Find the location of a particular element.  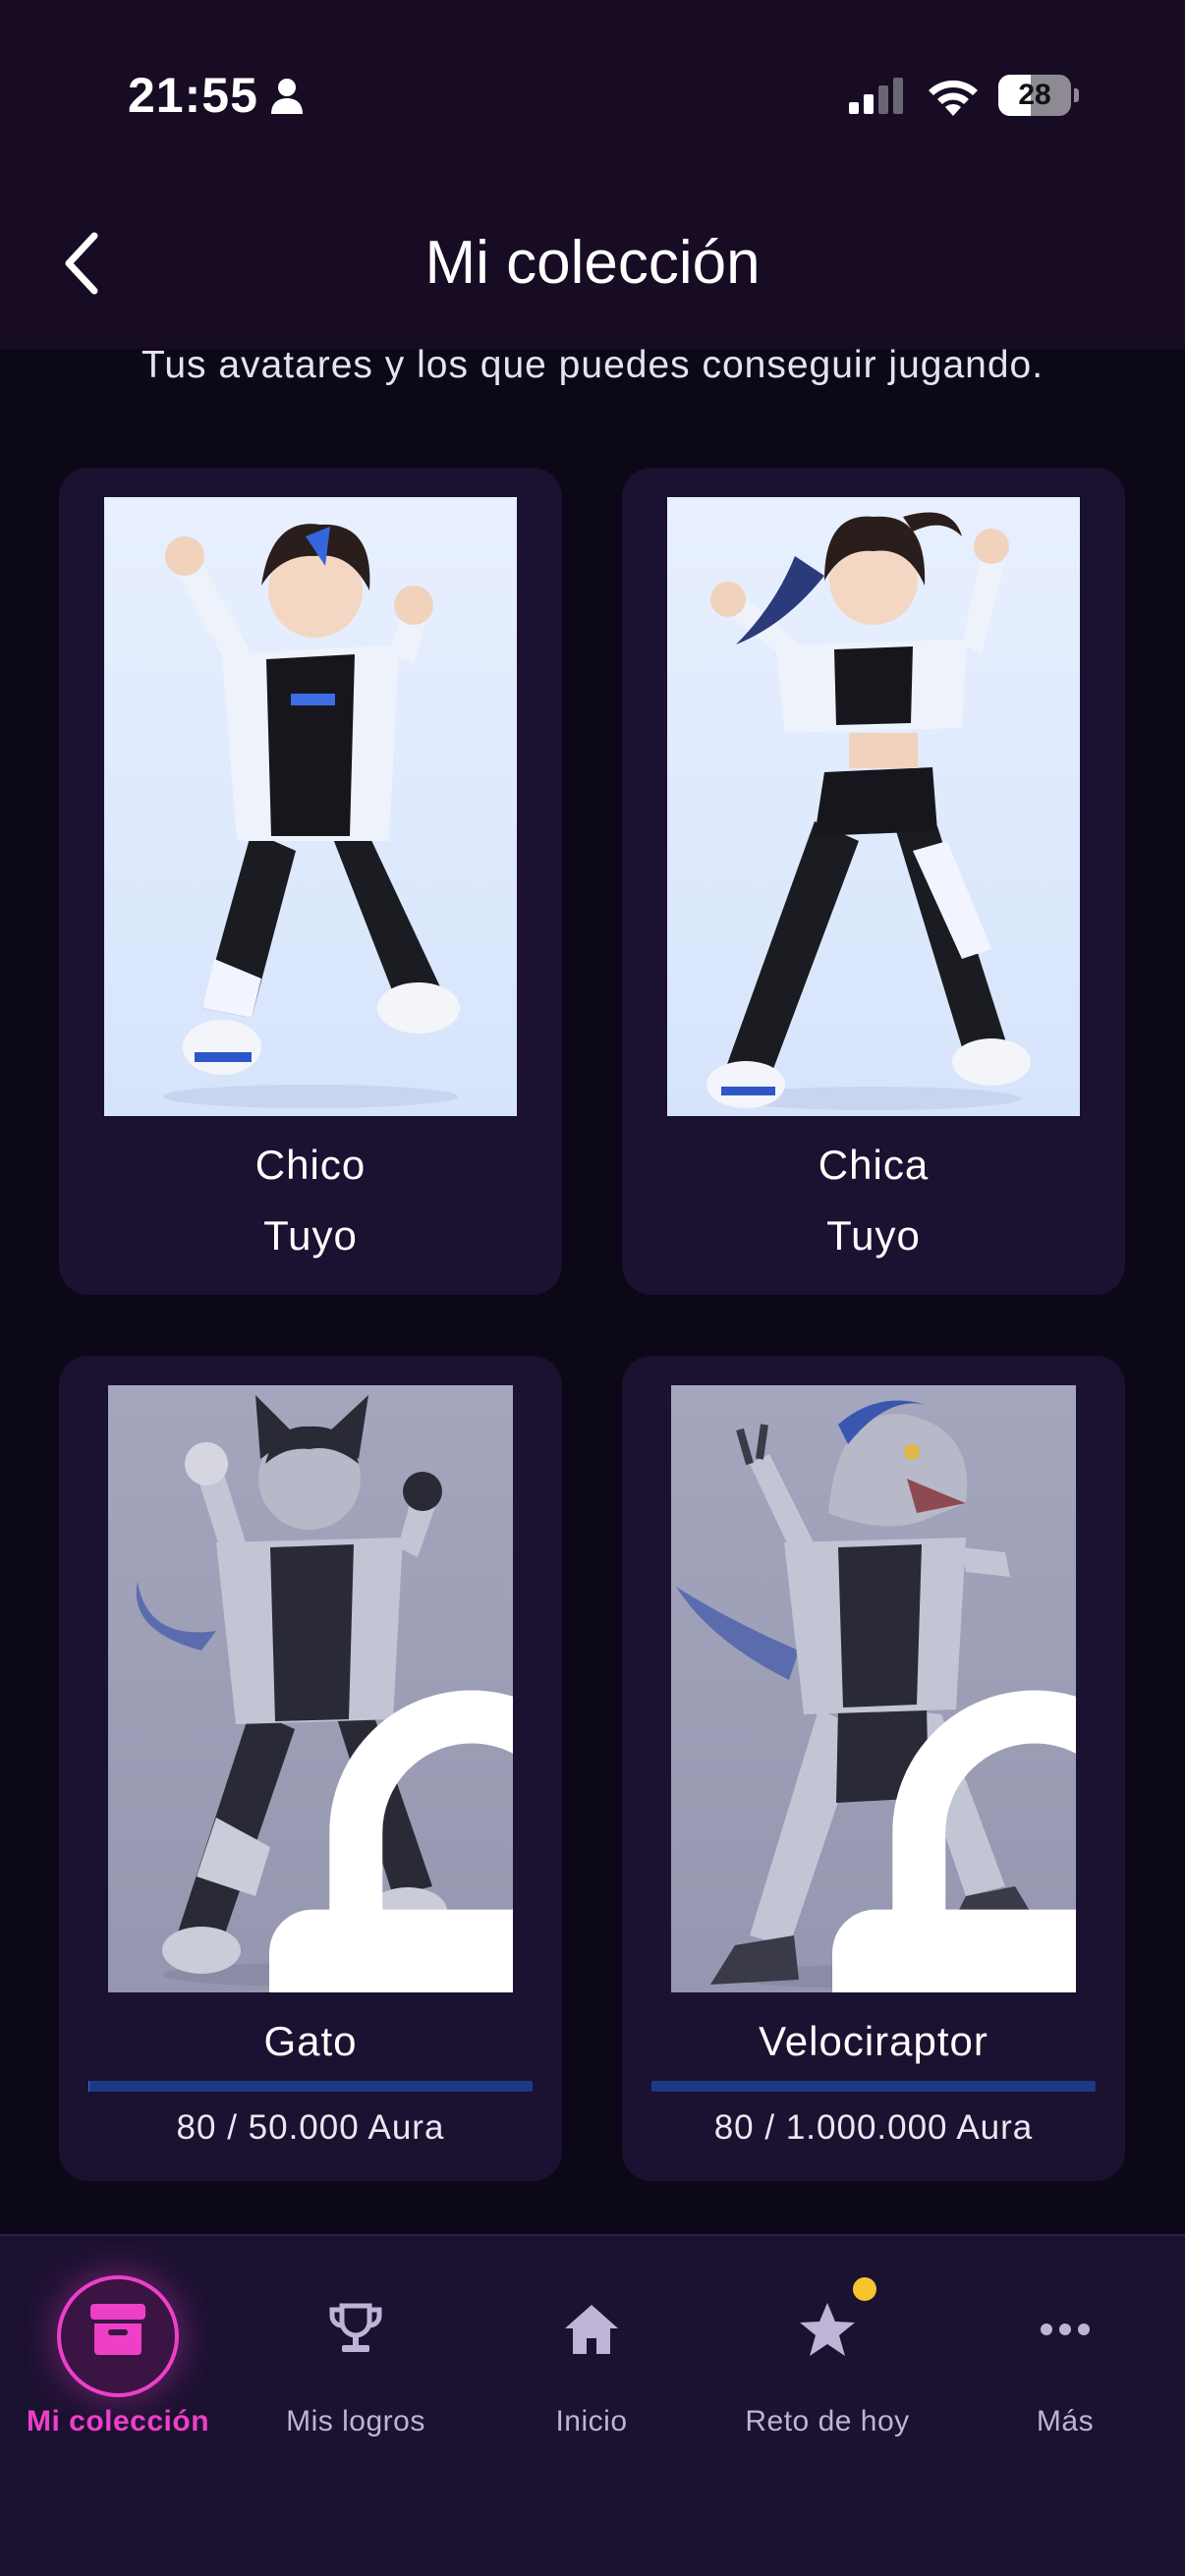

more-icon is located at coordinates (1065, 2329).